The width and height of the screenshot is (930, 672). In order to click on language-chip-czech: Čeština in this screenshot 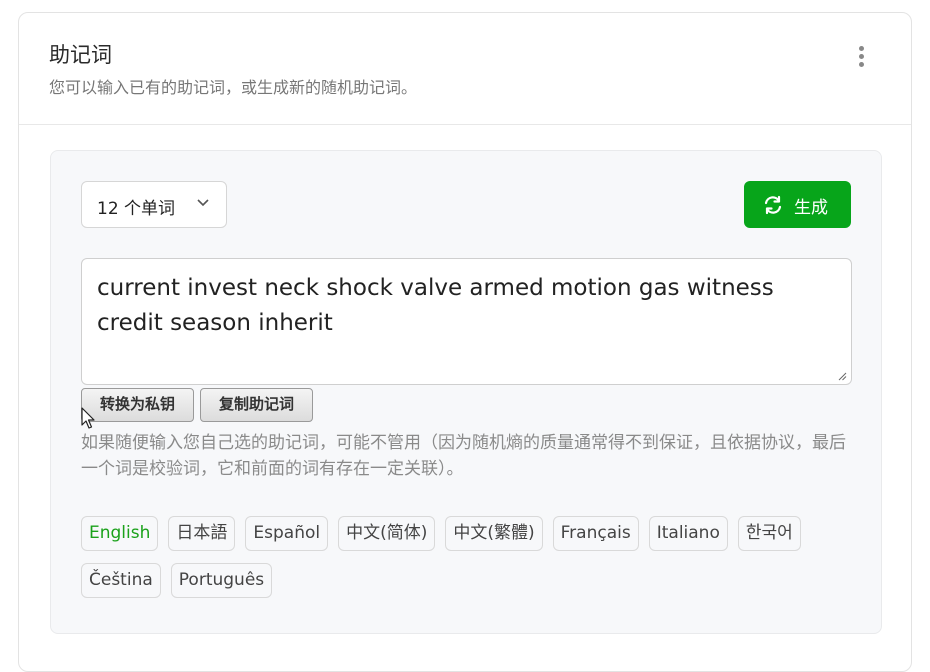, I will do `click(121, 580)`.